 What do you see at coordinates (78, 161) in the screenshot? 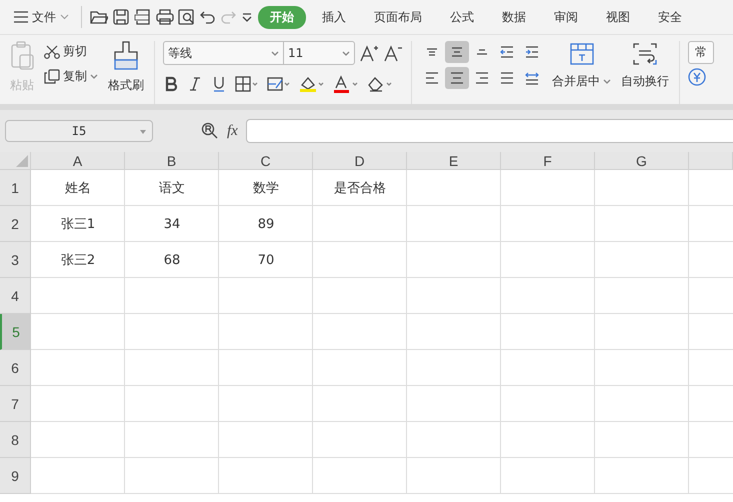
I see `column-header: A` at bounding box center [78, 161].